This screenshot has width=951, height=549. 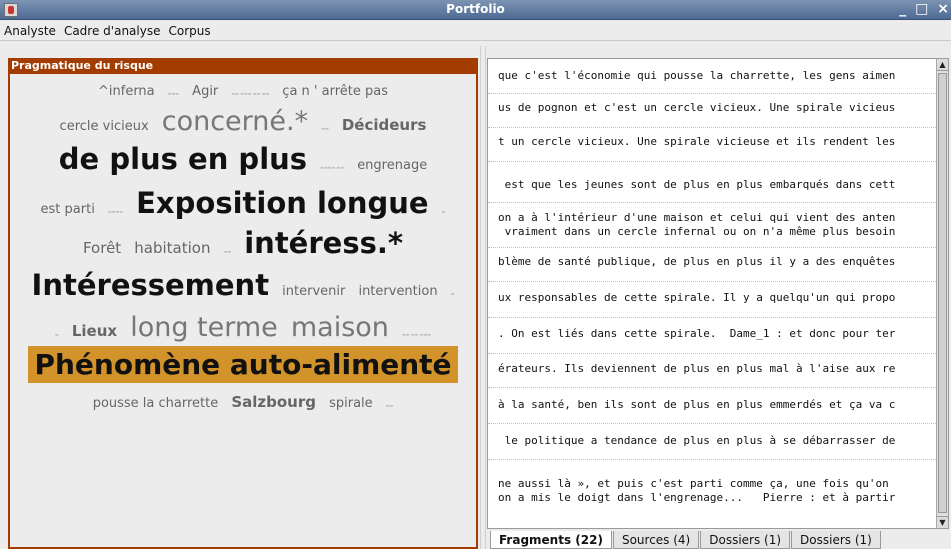 What do you see at coordinates (282, 203) in the screenshot?
I see `tag-exposition-longue: Exposition longue` at bounding box center [282, 203].